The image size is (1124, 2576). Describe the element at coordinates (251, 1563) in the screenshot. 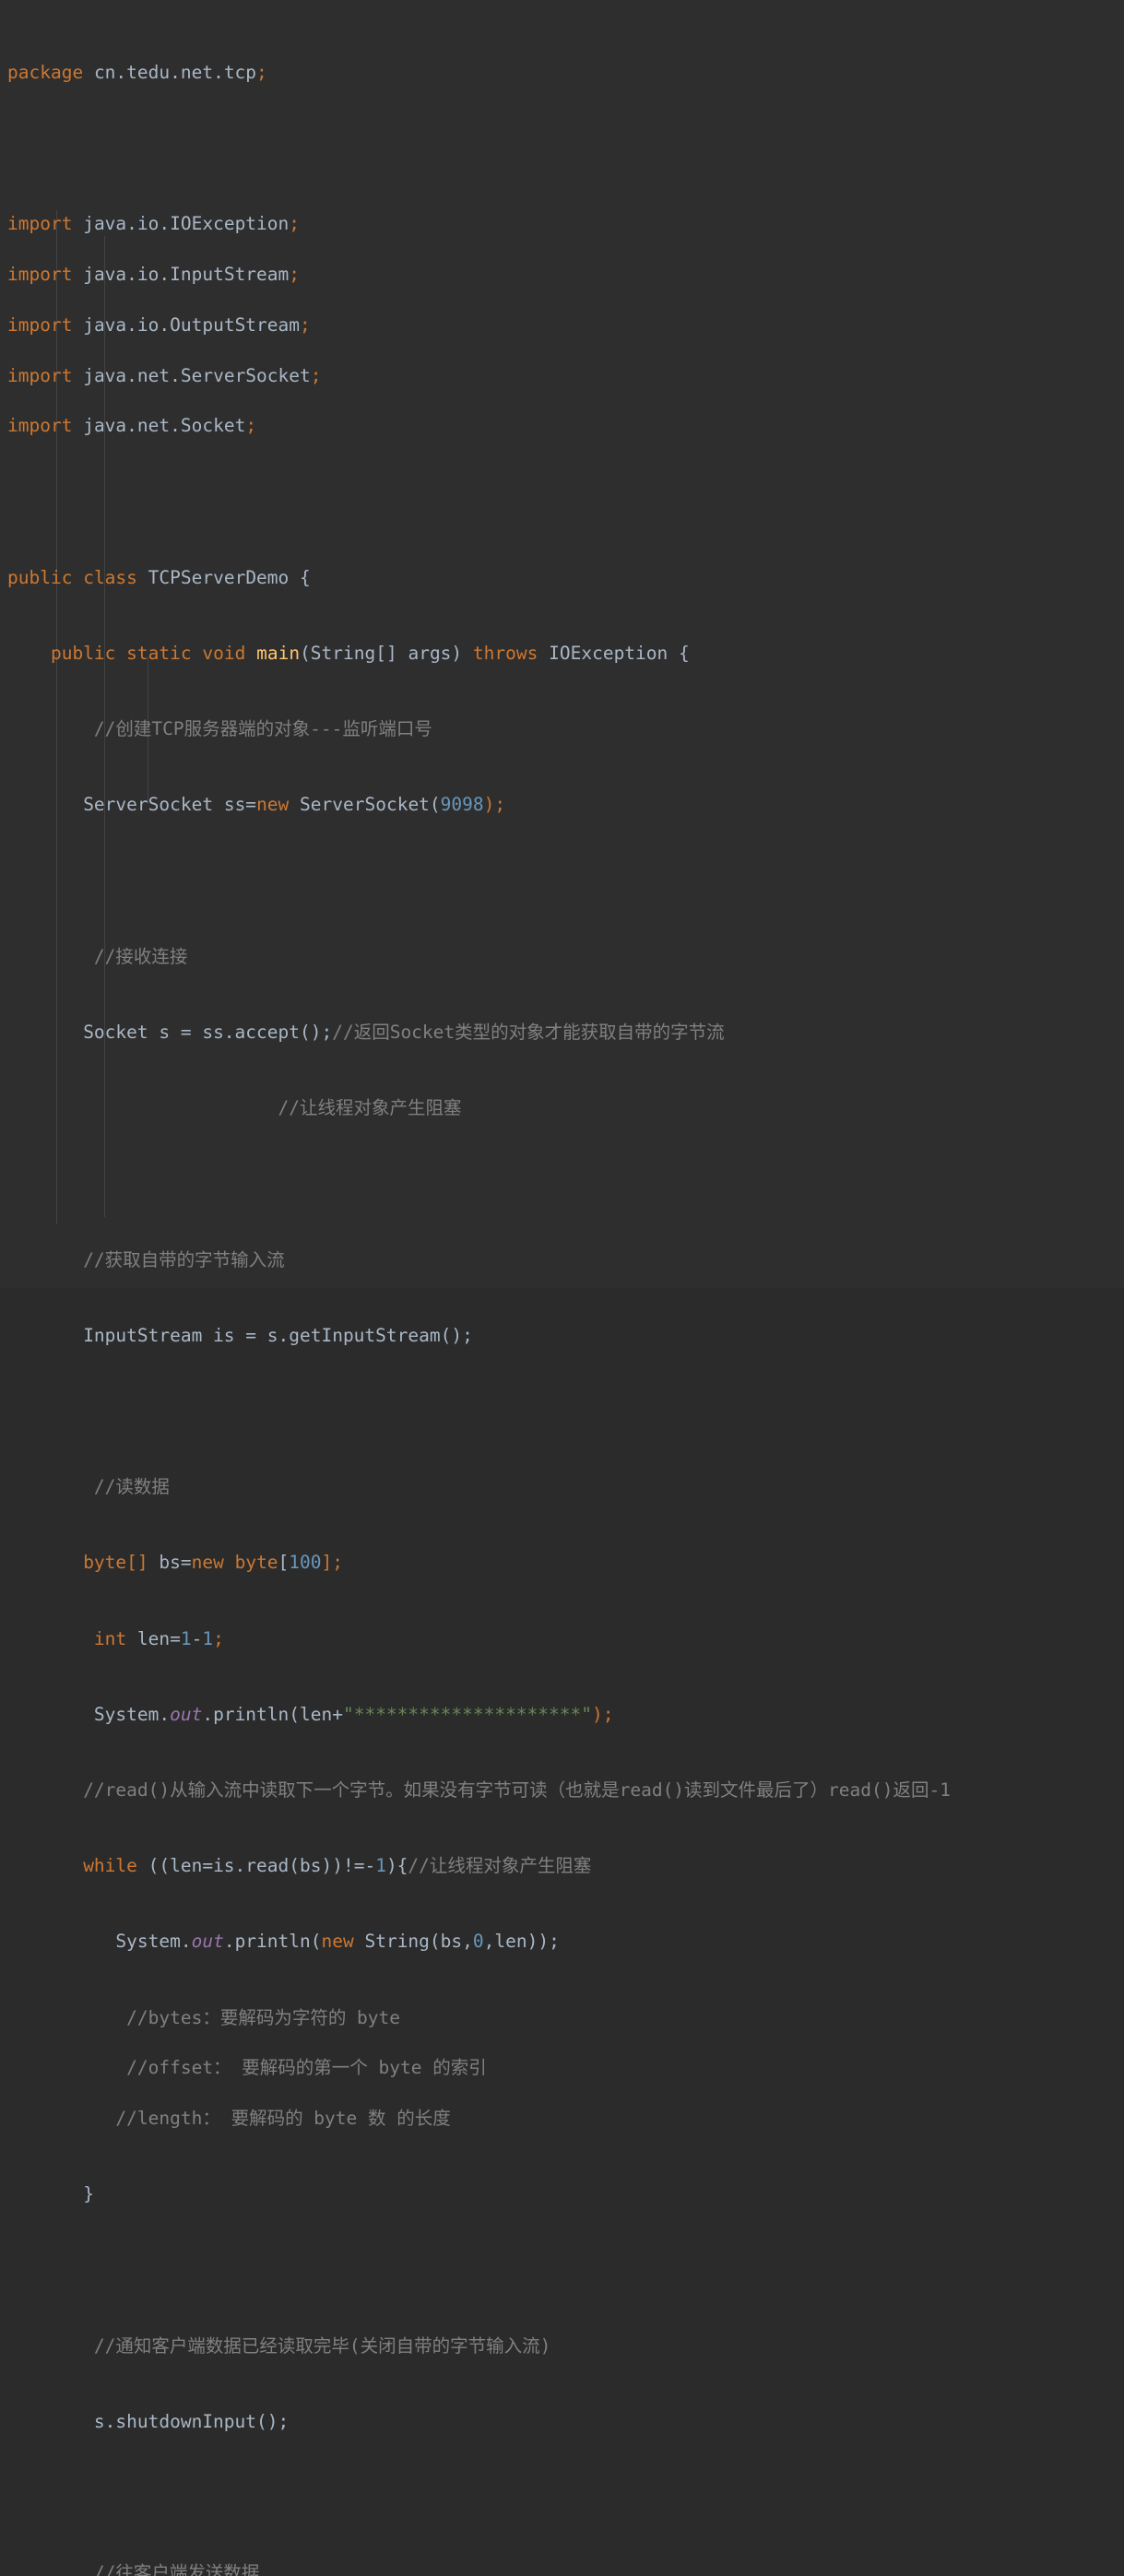

I see `byte-type-keyword: byte` at that location.